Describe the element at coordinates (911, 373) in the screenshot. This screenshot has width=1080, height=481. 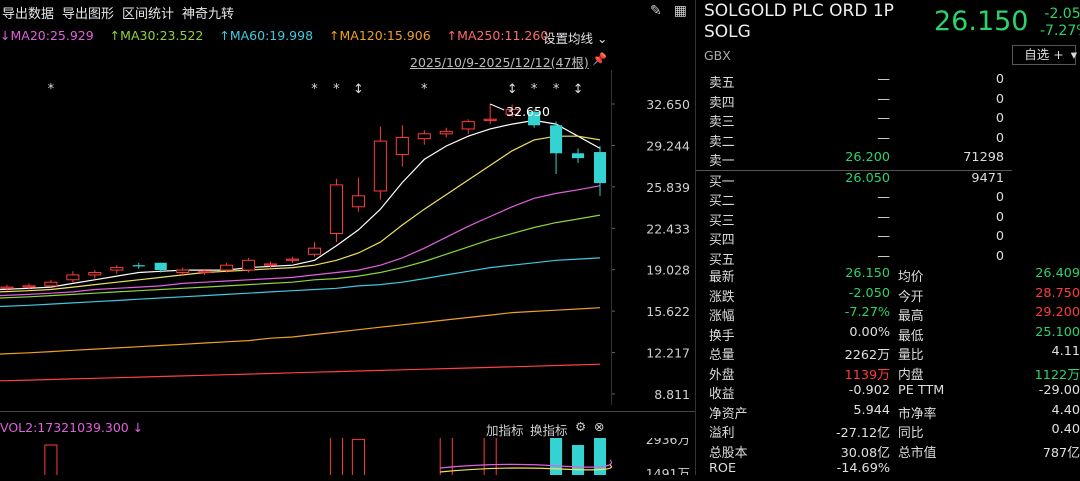
I see `stat-label: 内盘` at that location.